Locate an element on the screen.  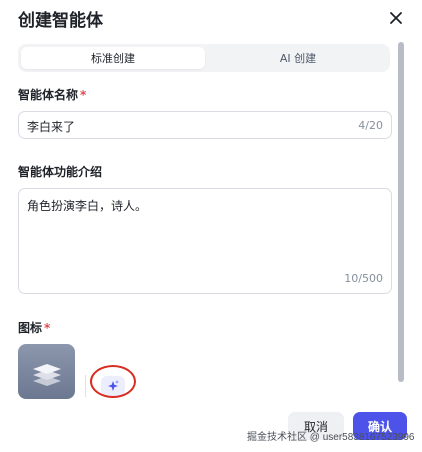
dialog-header: 创建智能体 is located at coordinates (211, 18).